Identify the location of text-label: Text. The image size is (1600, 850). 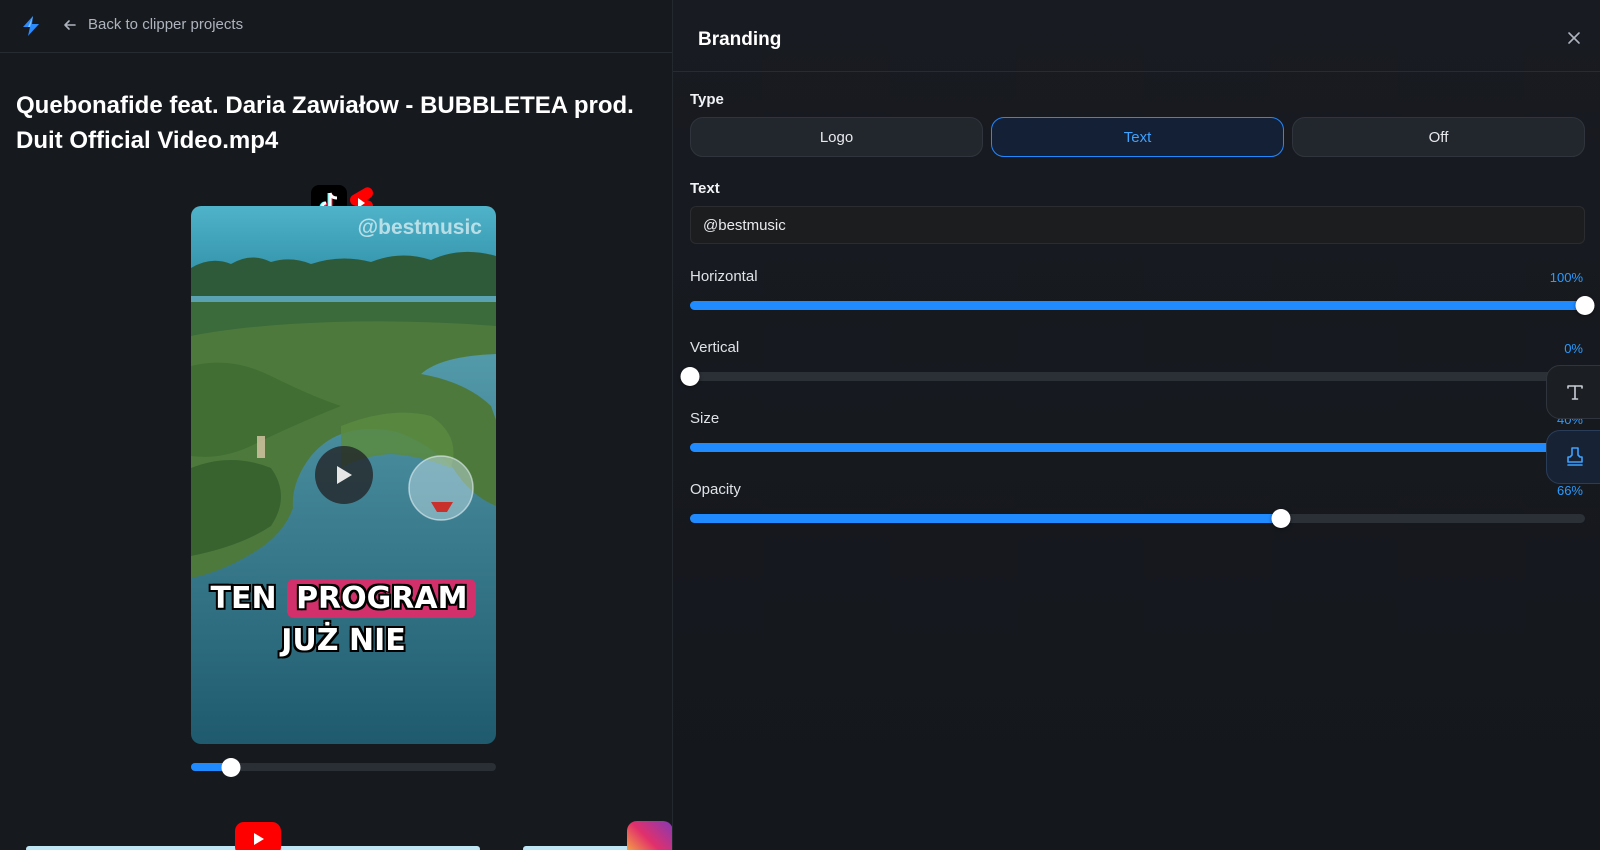
(705, 188).